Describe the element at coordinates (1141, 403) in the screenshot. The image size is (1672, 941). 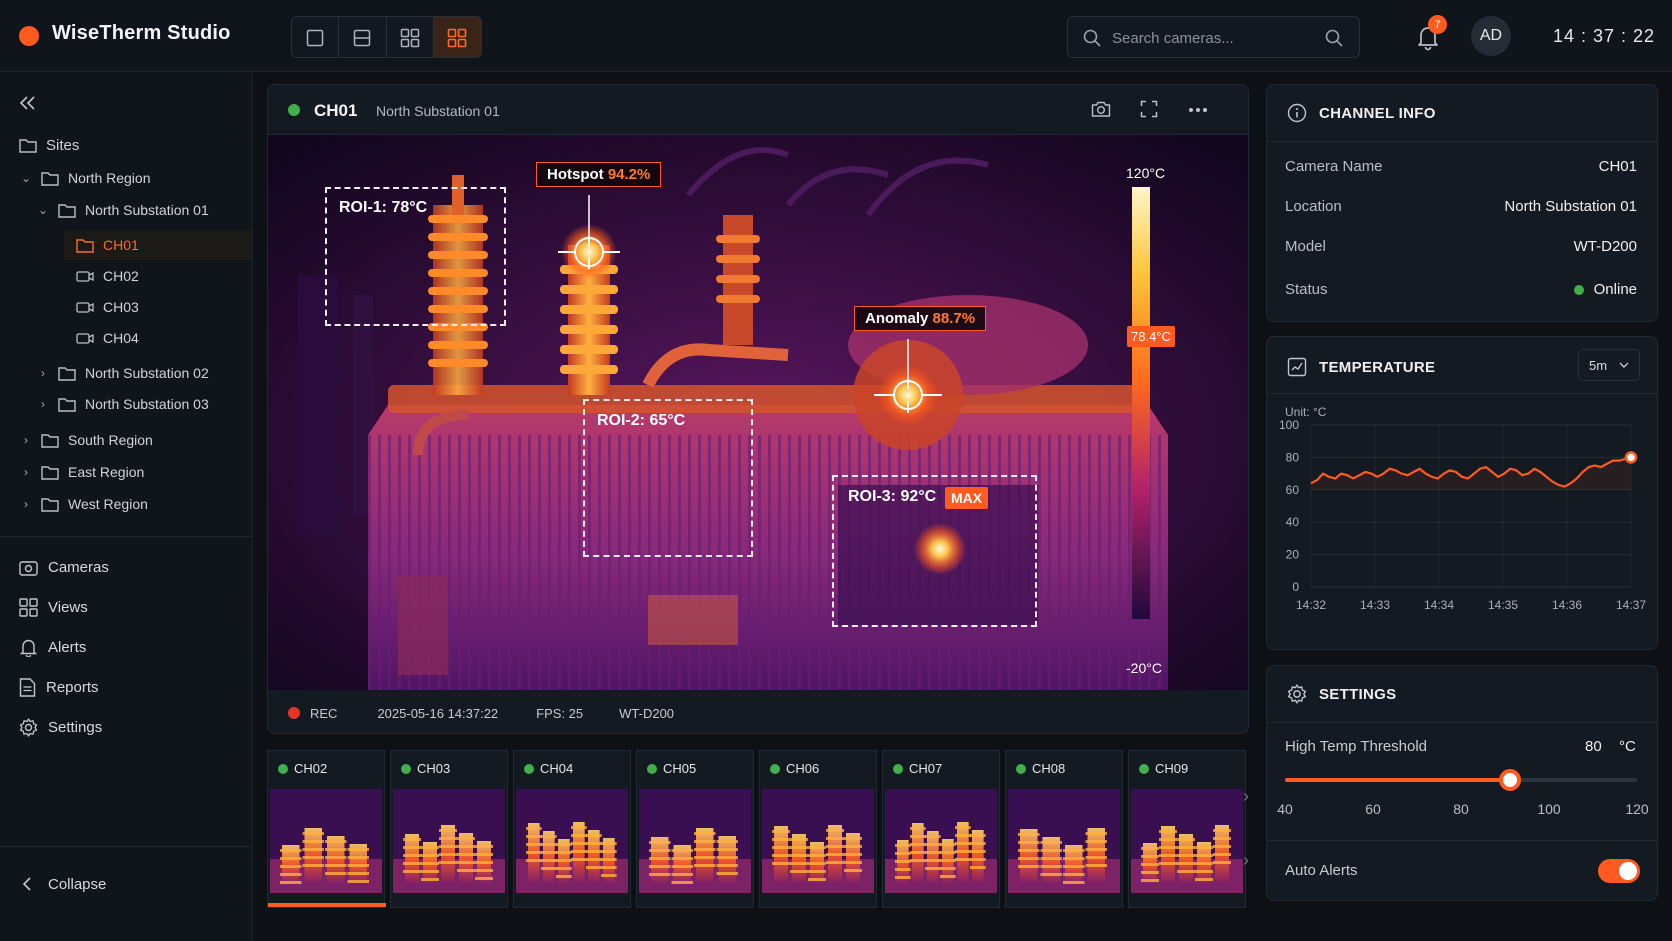
I see `temperature-color-scale` at that location.